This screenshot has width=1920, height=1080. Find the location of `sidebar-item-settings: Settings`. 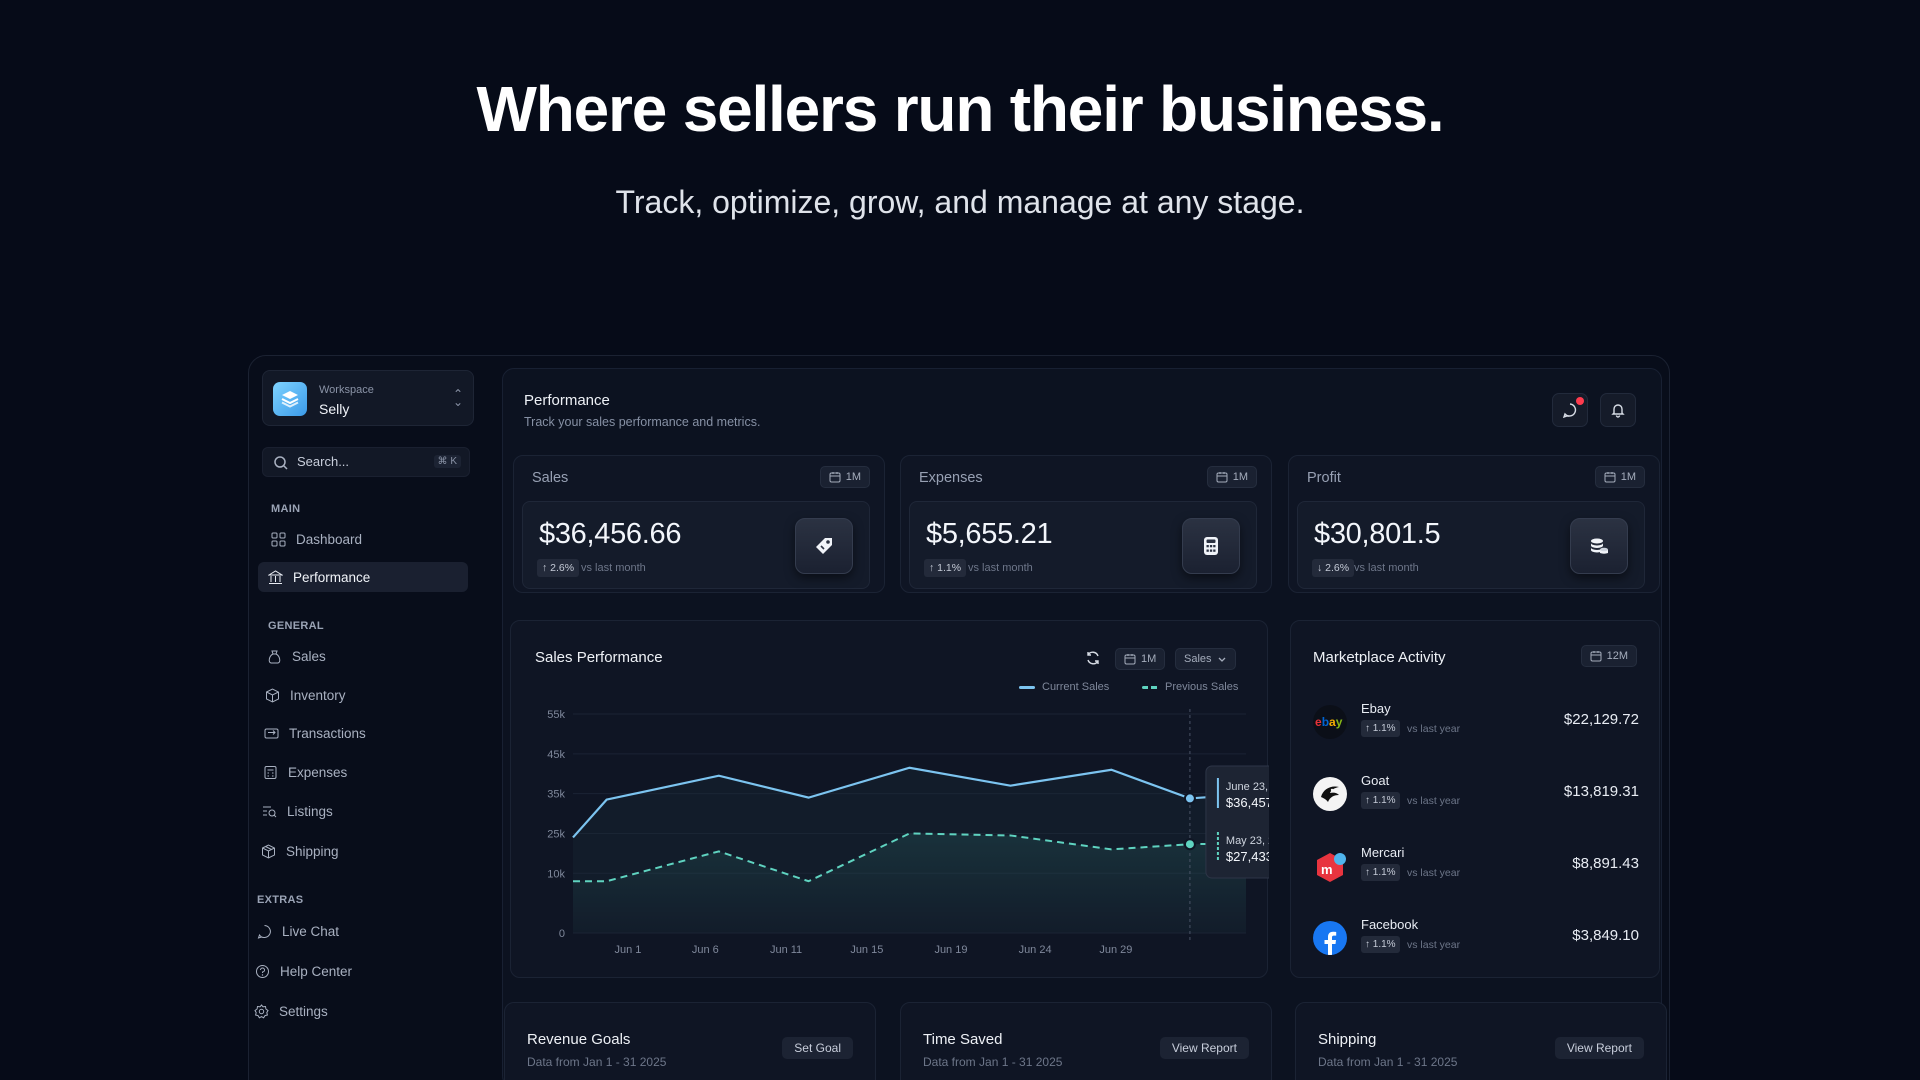

sidebar-item-settings: Settings is located at coordinates (349, 1011).